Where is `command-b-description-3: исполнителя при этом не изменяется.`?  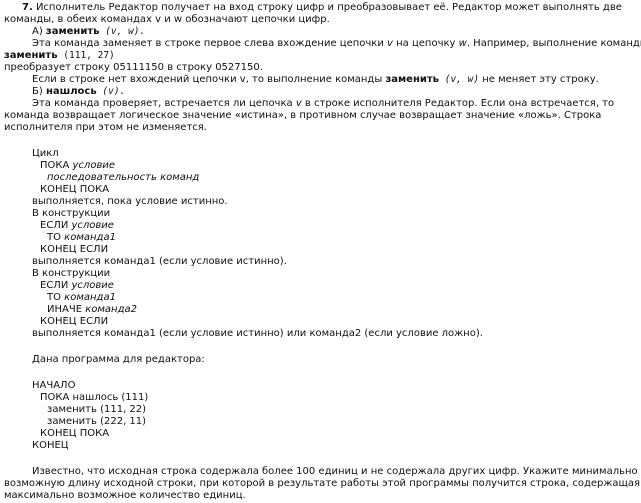
command-b-description-3: исполнителя при этом не изменяется. is located at coordinates (105, 127).